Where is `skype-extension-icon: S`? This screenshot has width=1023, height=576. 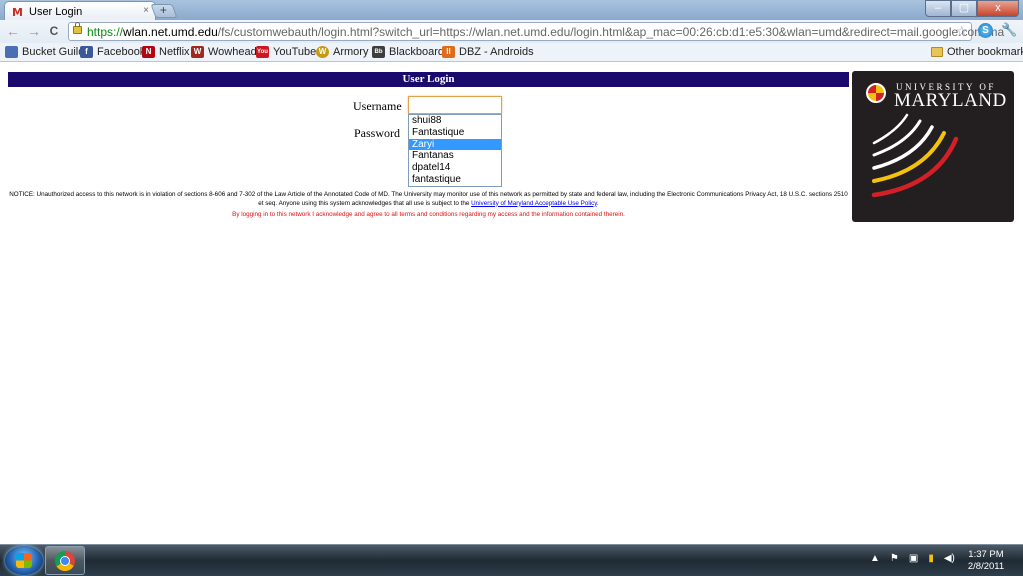 skype-extension-icon: S is located at coordinates (985, 30).